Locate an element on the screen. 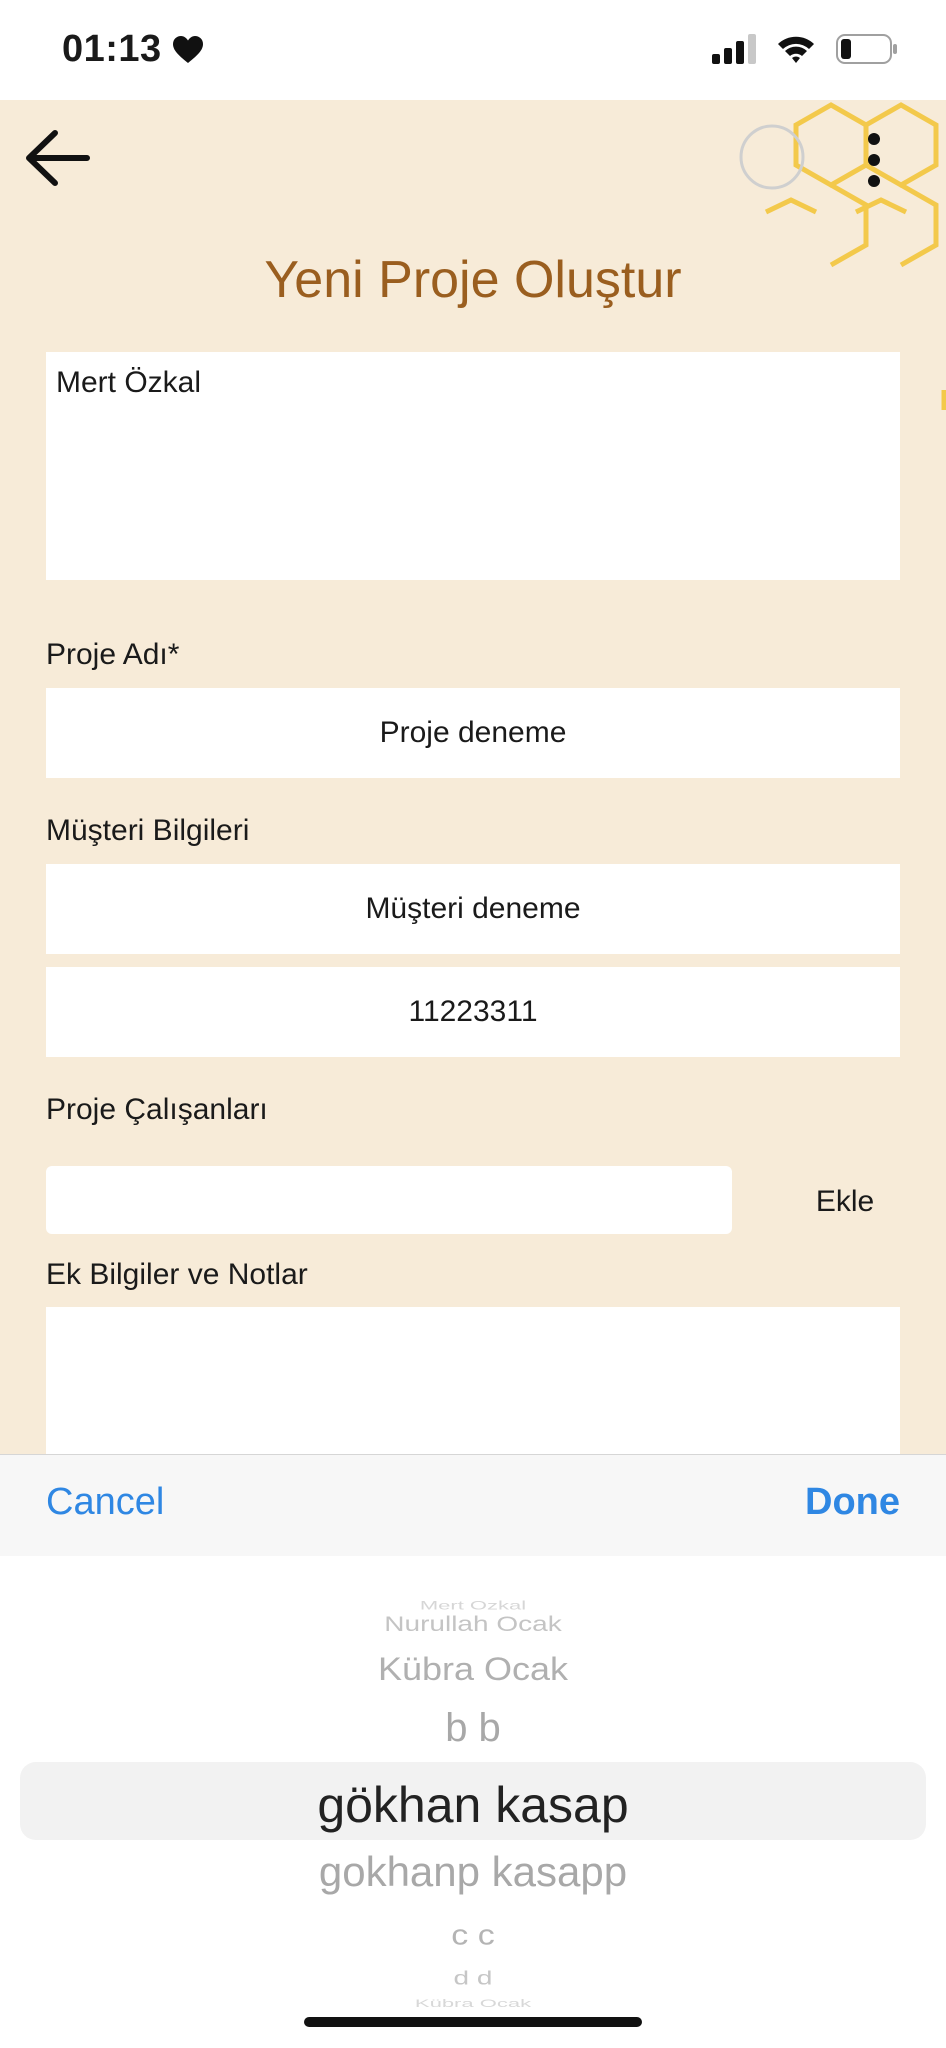 Image resolution: width=946 pixels, height=2048 pixels. arrow-left-icon is located at coordinates (58, 158).